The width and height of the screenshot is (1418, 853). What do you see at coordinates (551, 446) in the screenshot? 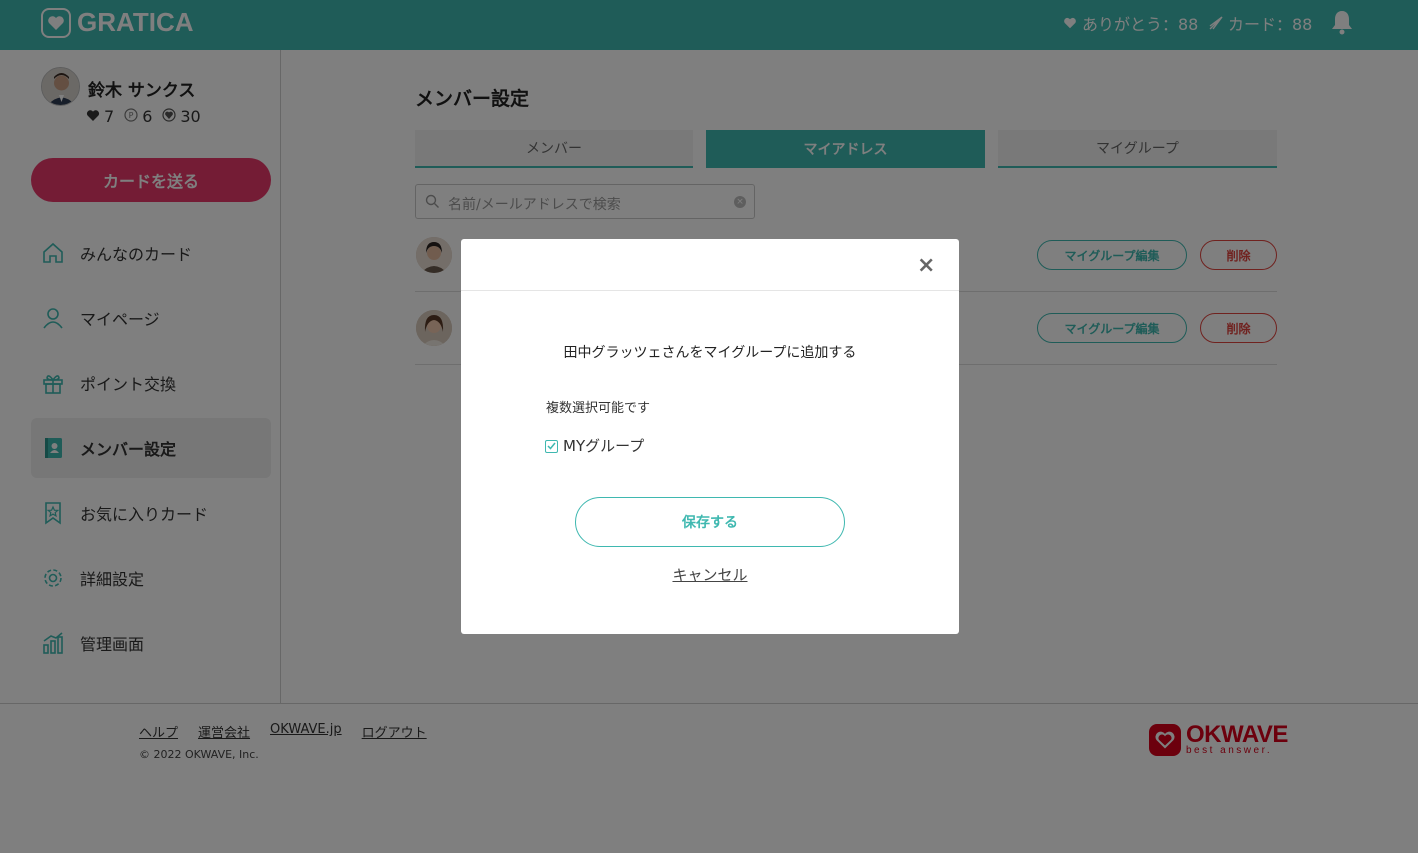
I see `checkbox-checked-icon` at bounding box center [551, 446].